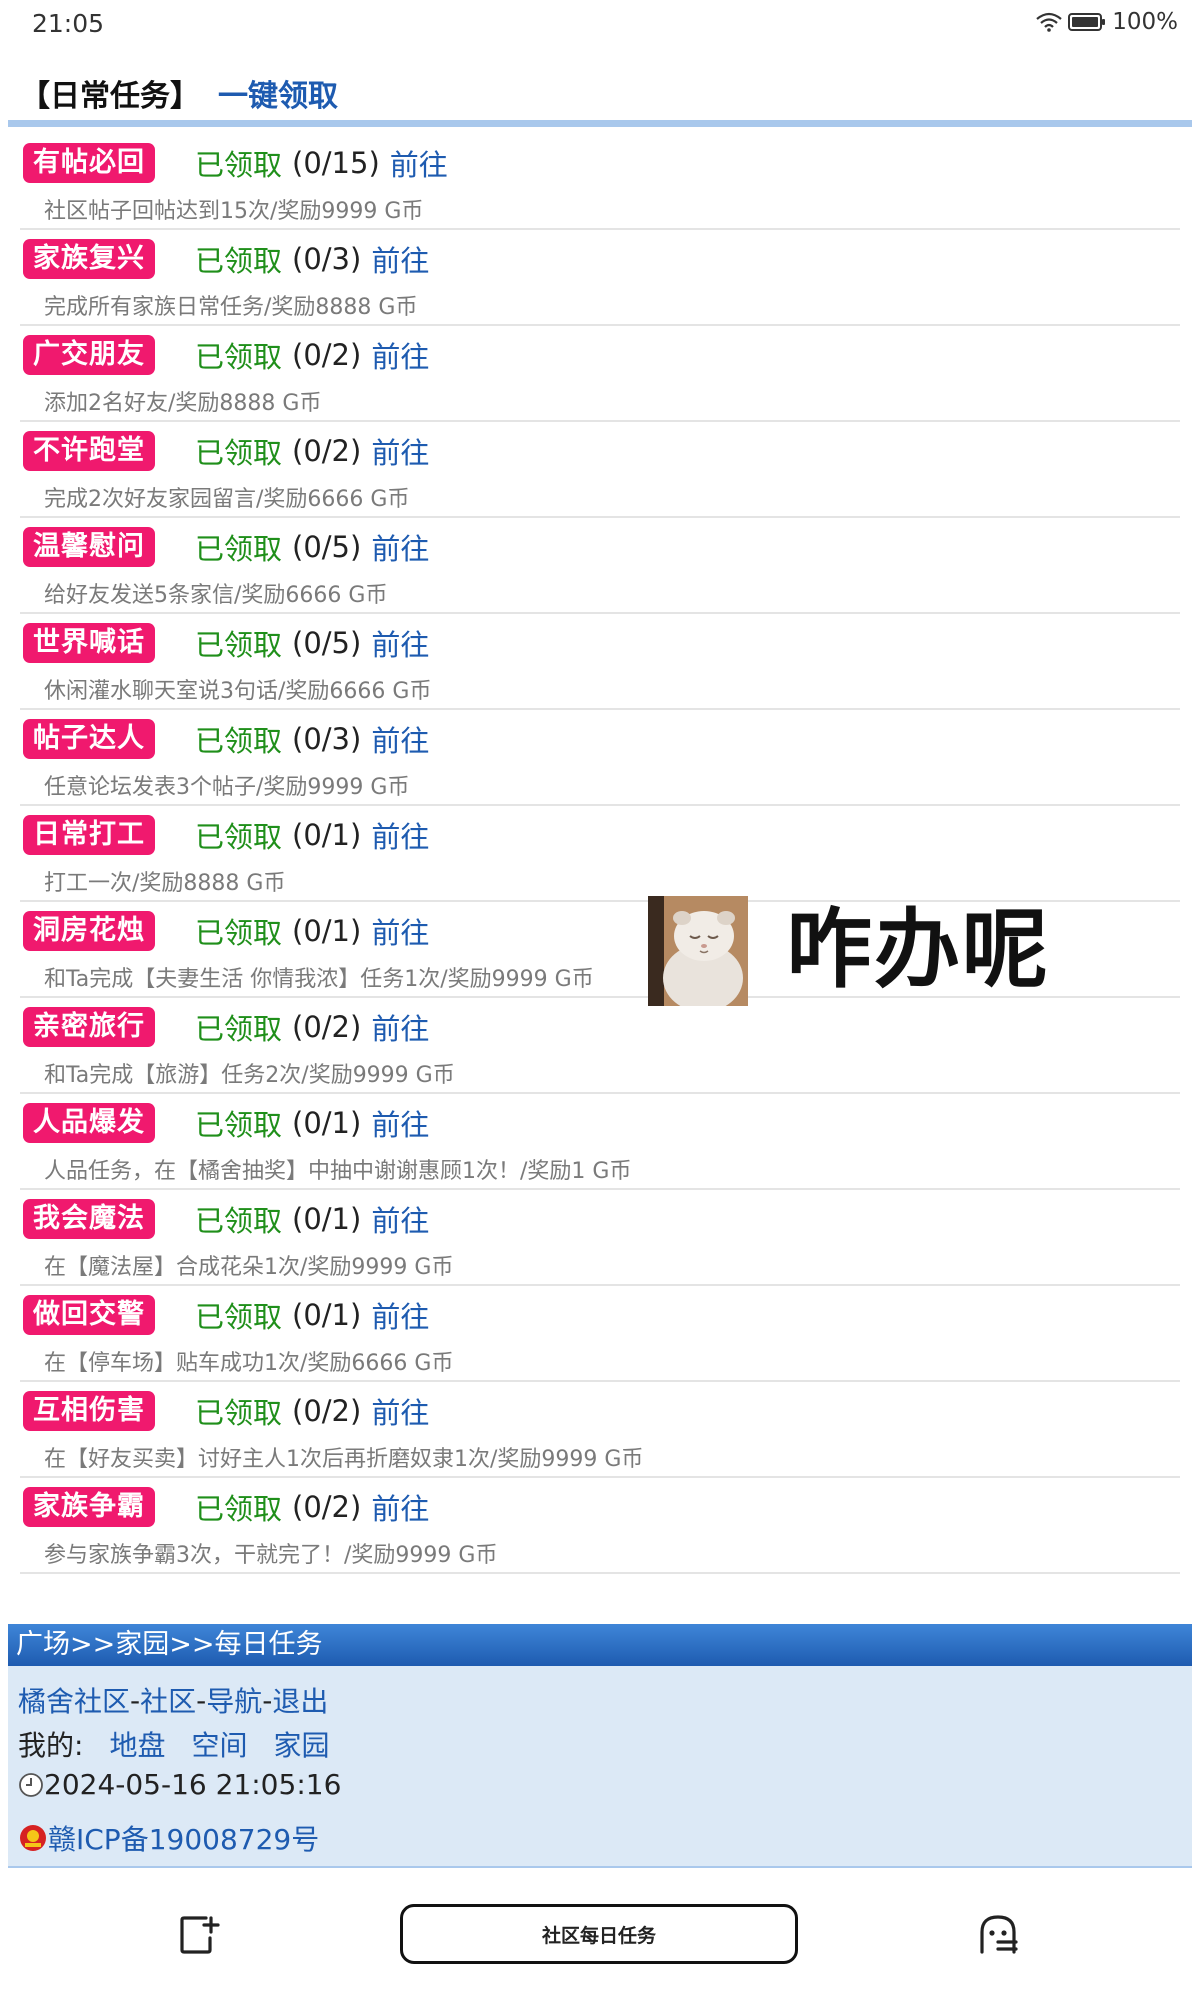 The height and width of the screenshot is (2000, 1200). Describe the element at coordinates (338, 1171) in the screenshot. I see `task-description: 人品任务，在【橘舍抽奖】中抽中谢谢惠顾1次！/奖励1 G币` at that location.